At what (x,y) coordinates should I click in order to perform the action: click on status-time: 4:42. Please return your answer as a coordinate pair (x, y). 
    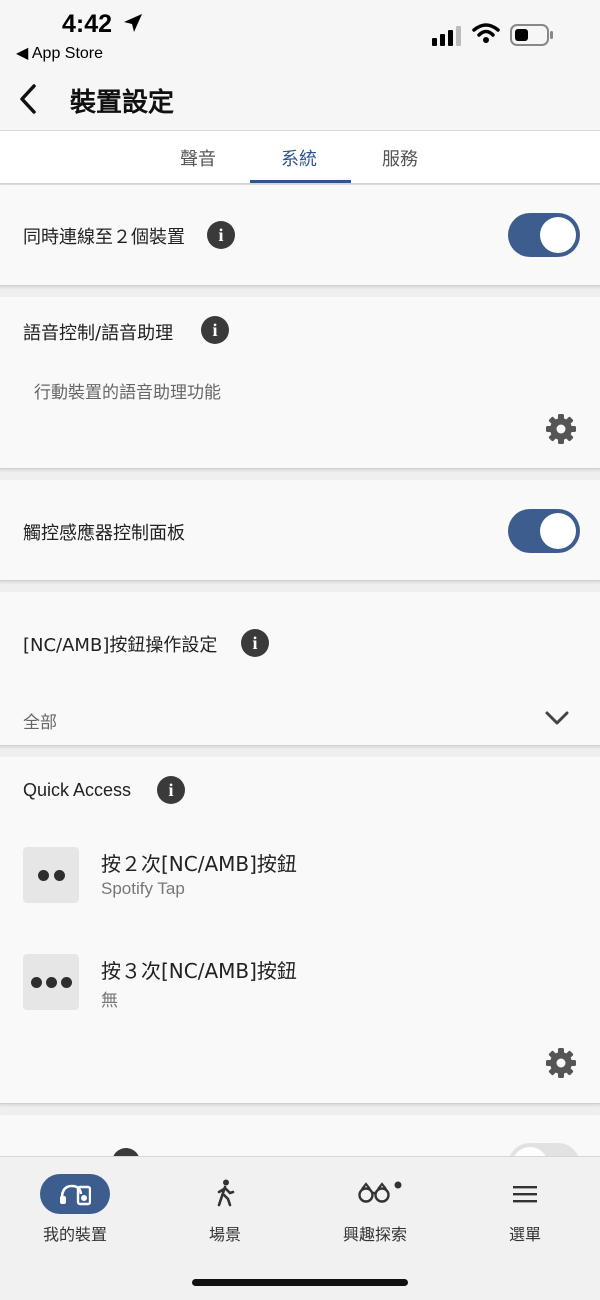
    Looking at the image, I should click on (87, 24).